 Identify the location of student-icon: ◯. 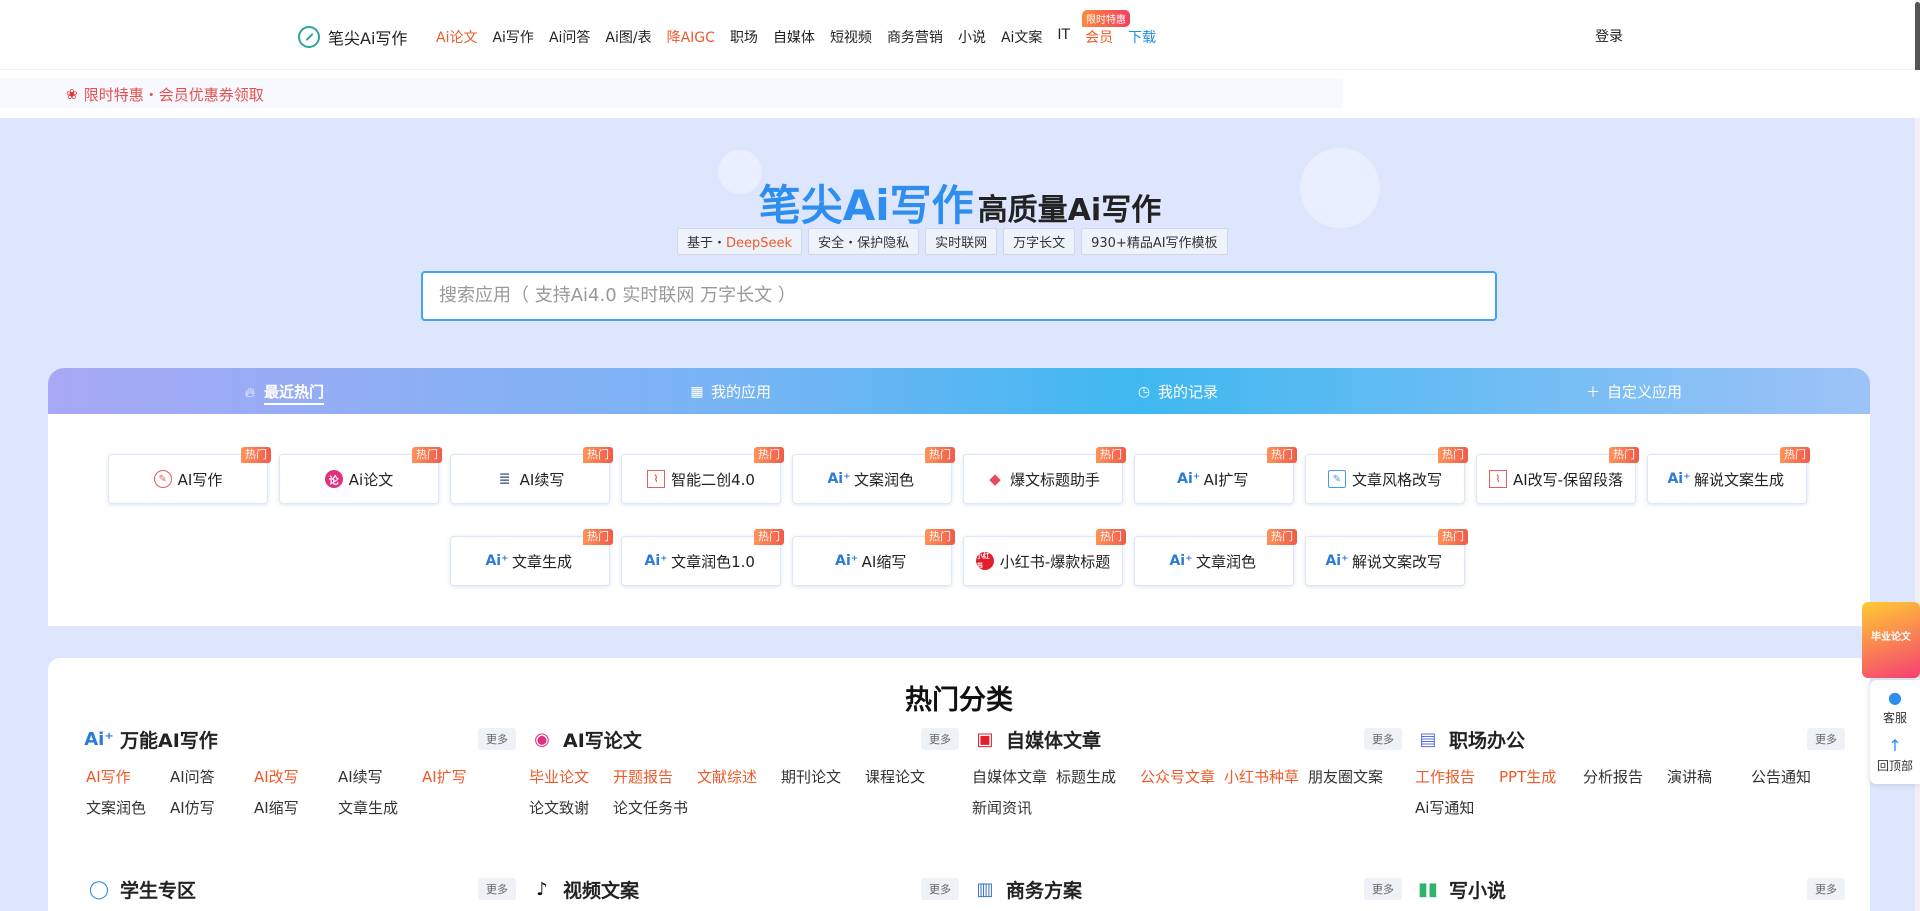
(99, 889).